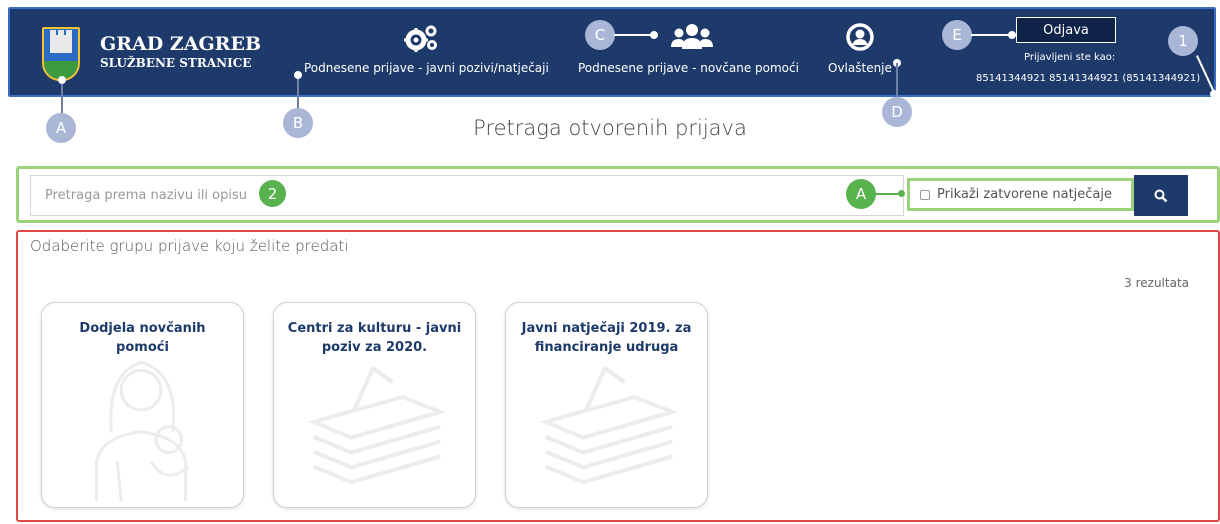  What do you see at coordinates (180, 44) in the screenshot?
I see `site-title: GRAD ZAGREB` at bounding box center [180, 44].